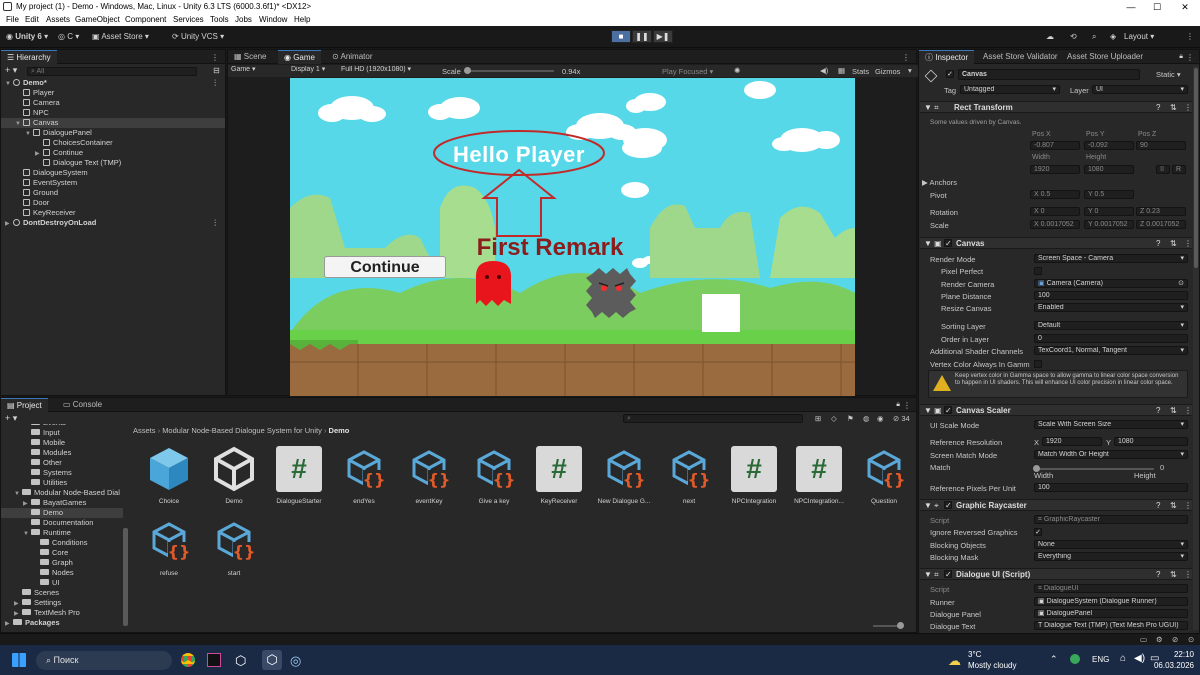 The height and width of the screenshot is (675, 1200). I want to click on hierarchy-item: ▶ Continue, so click(113, 153).